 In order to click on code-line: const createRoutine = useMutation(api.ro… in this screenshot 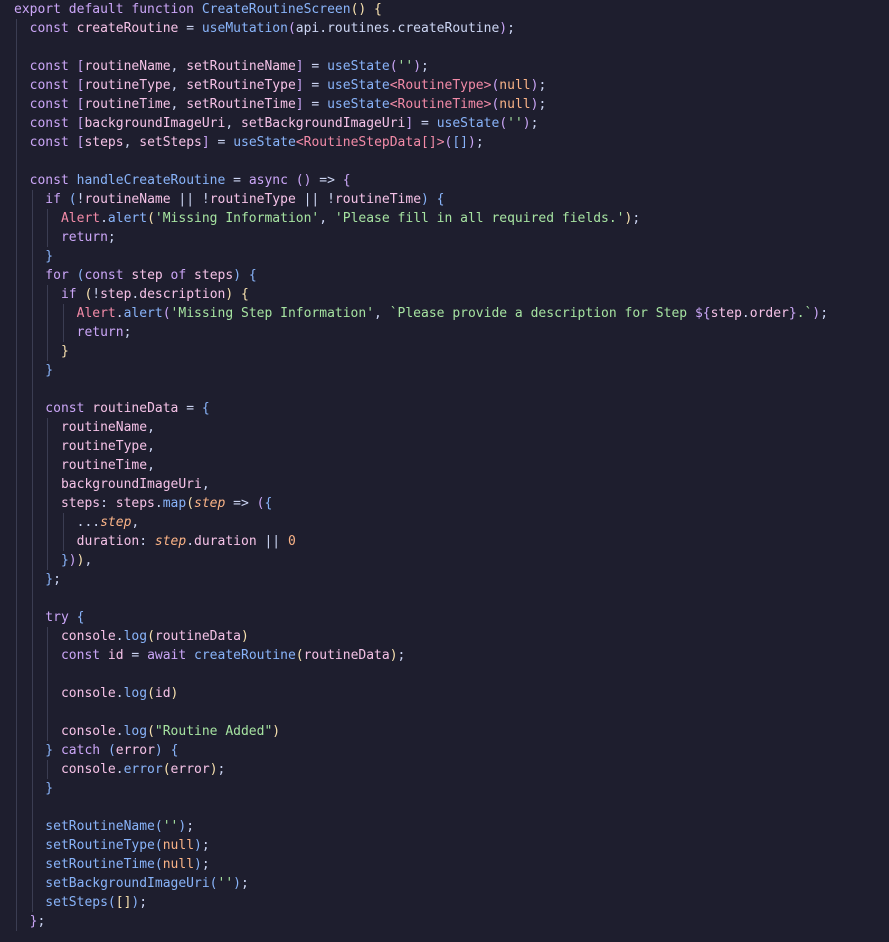, I will do `click(264, 28)`.